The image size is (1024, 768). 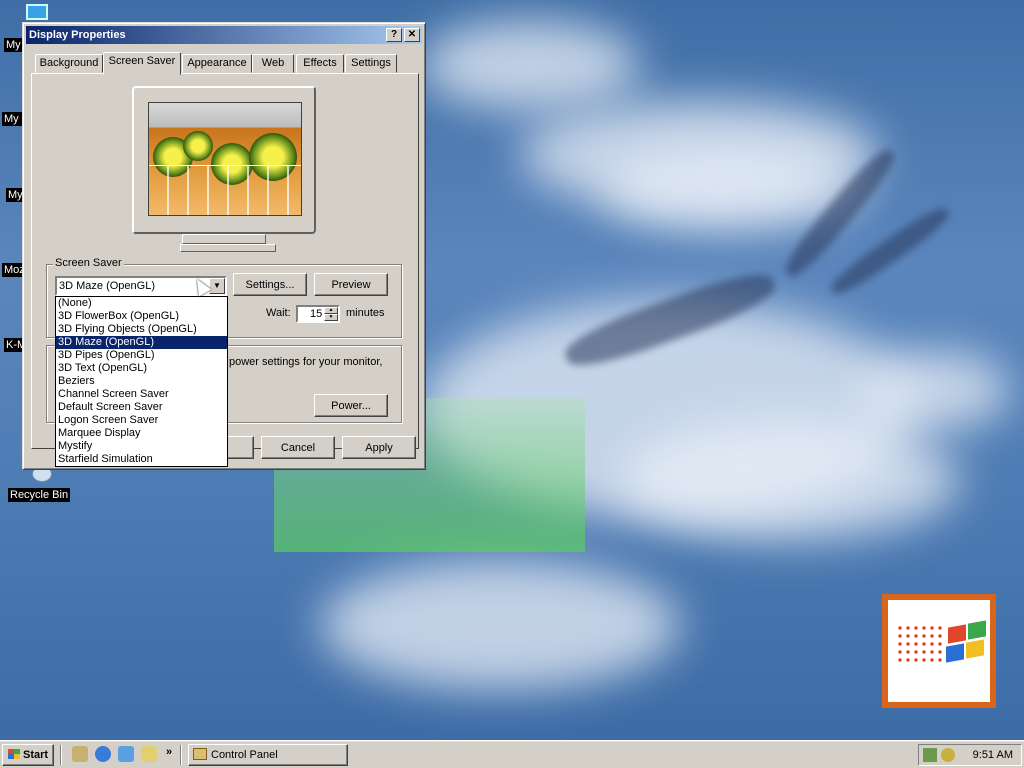 What do you see at coordinates (273, 63) in the screenshot?
I see `tab-web: Web` at bounding box center [273, 63].